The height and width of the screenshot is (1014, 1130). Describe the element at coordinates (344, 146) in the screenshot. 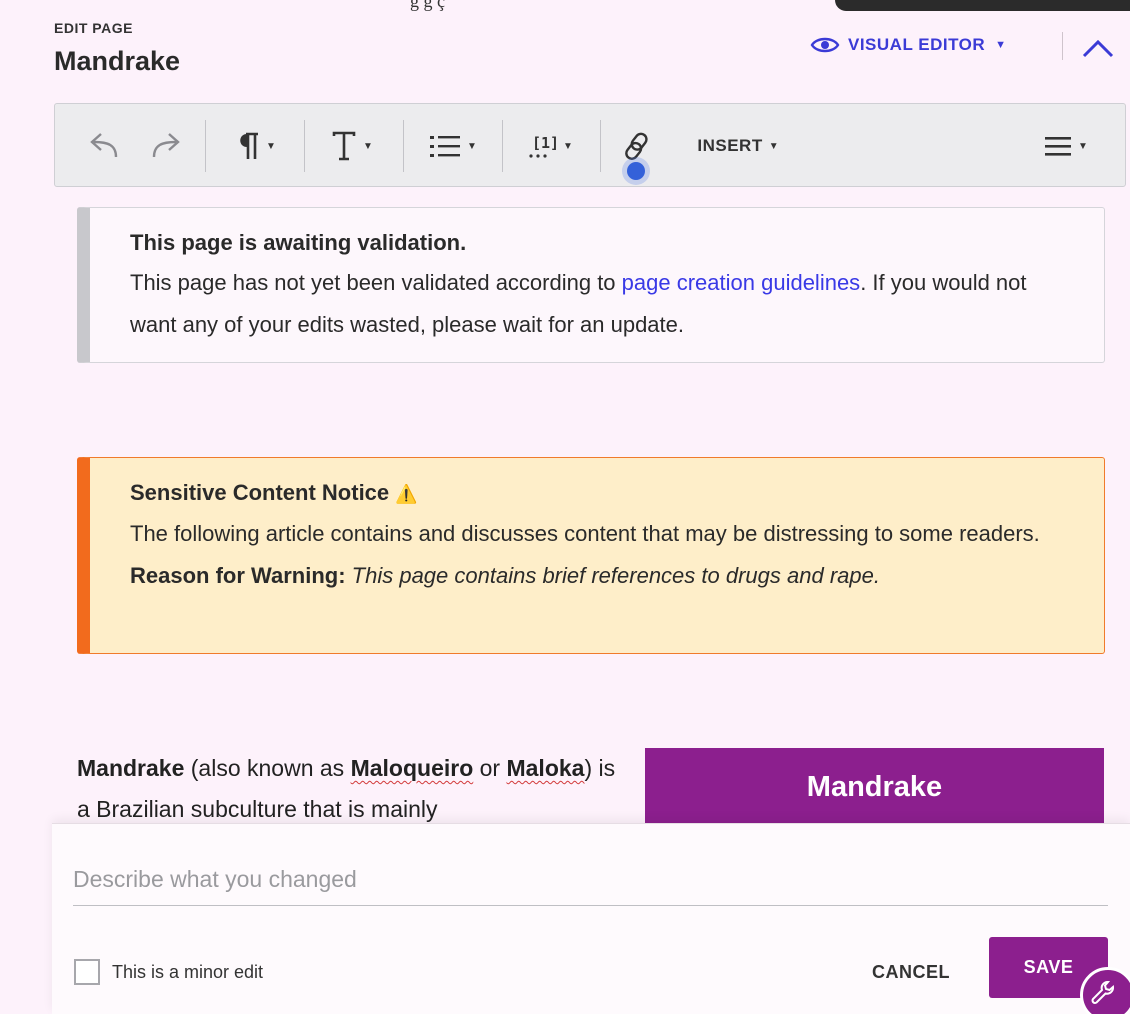

I see `text-style-icon` at that location.